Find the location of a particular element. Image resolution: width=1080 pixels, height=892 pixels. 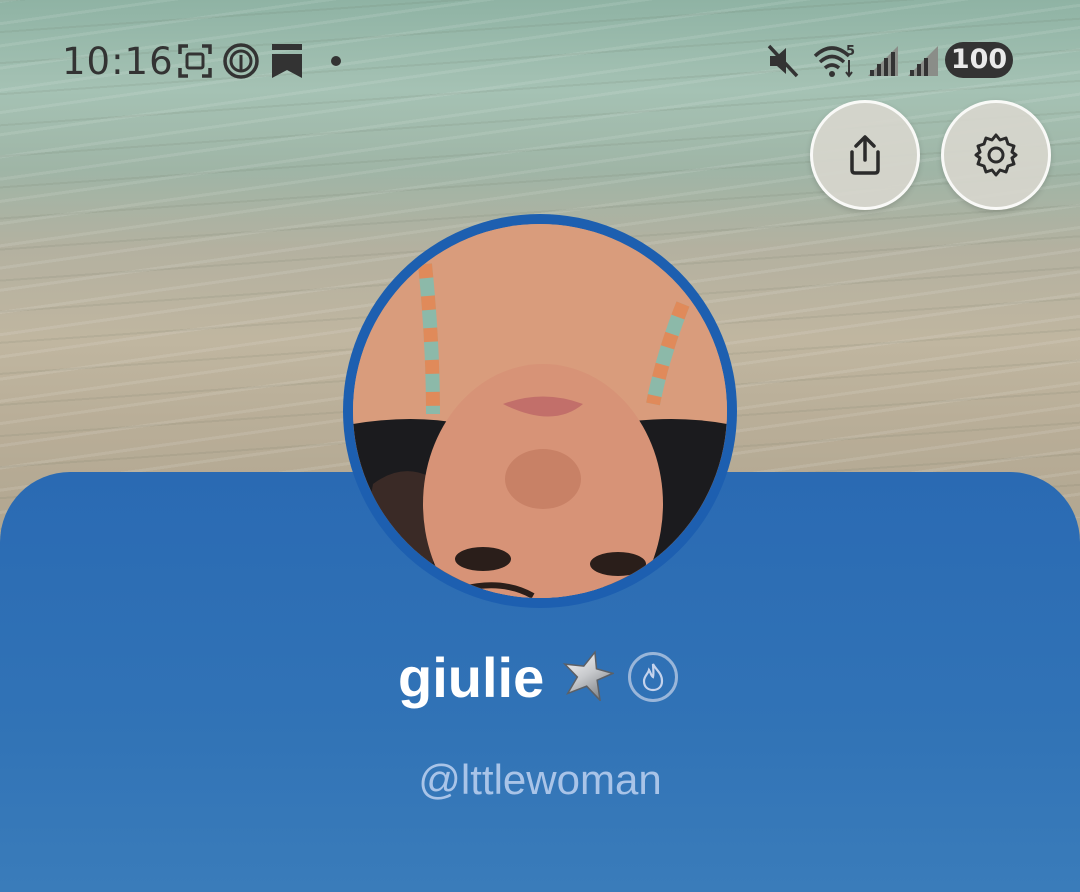

share-button is located at coordinates (865, 155).